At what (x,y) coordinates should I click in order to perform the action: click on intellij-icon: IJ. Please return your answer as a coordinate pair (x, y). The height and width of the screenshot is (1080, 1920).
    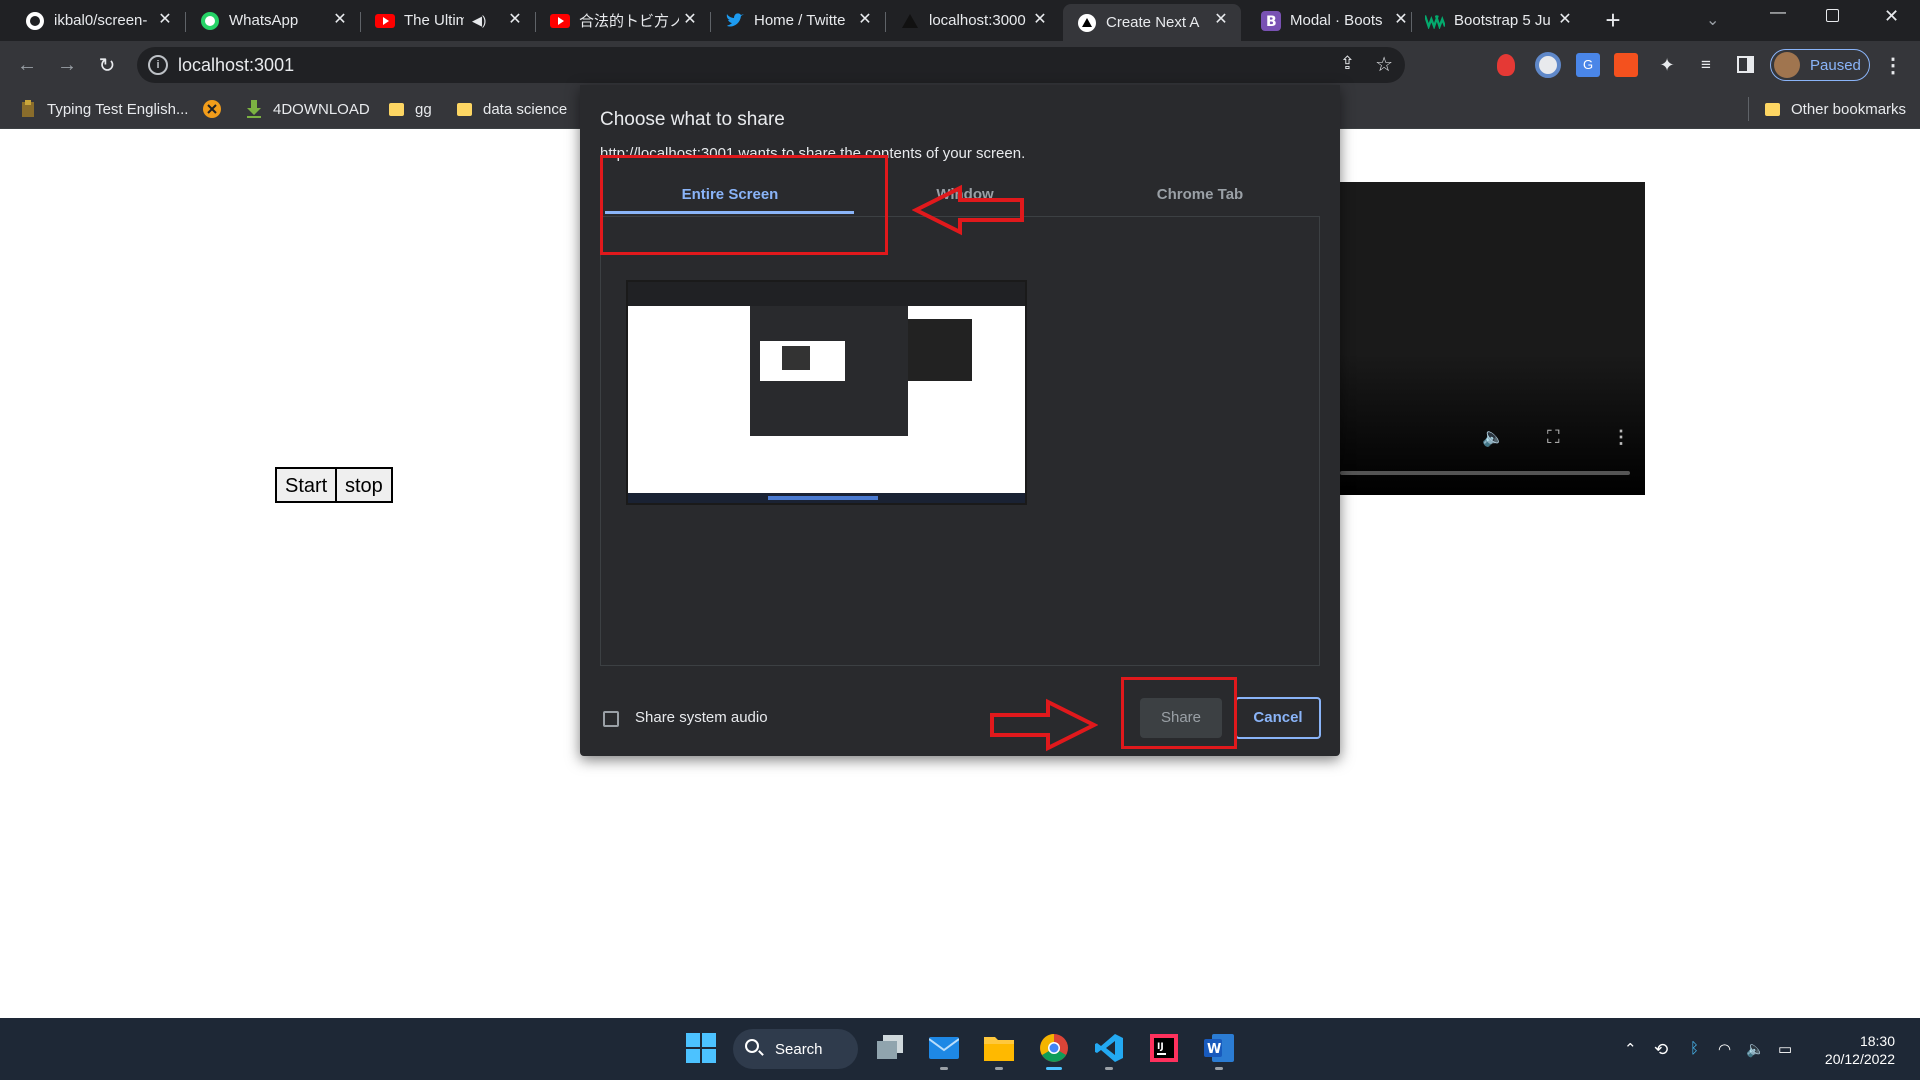
    Looking at the image, I should click on (1164, 1048).